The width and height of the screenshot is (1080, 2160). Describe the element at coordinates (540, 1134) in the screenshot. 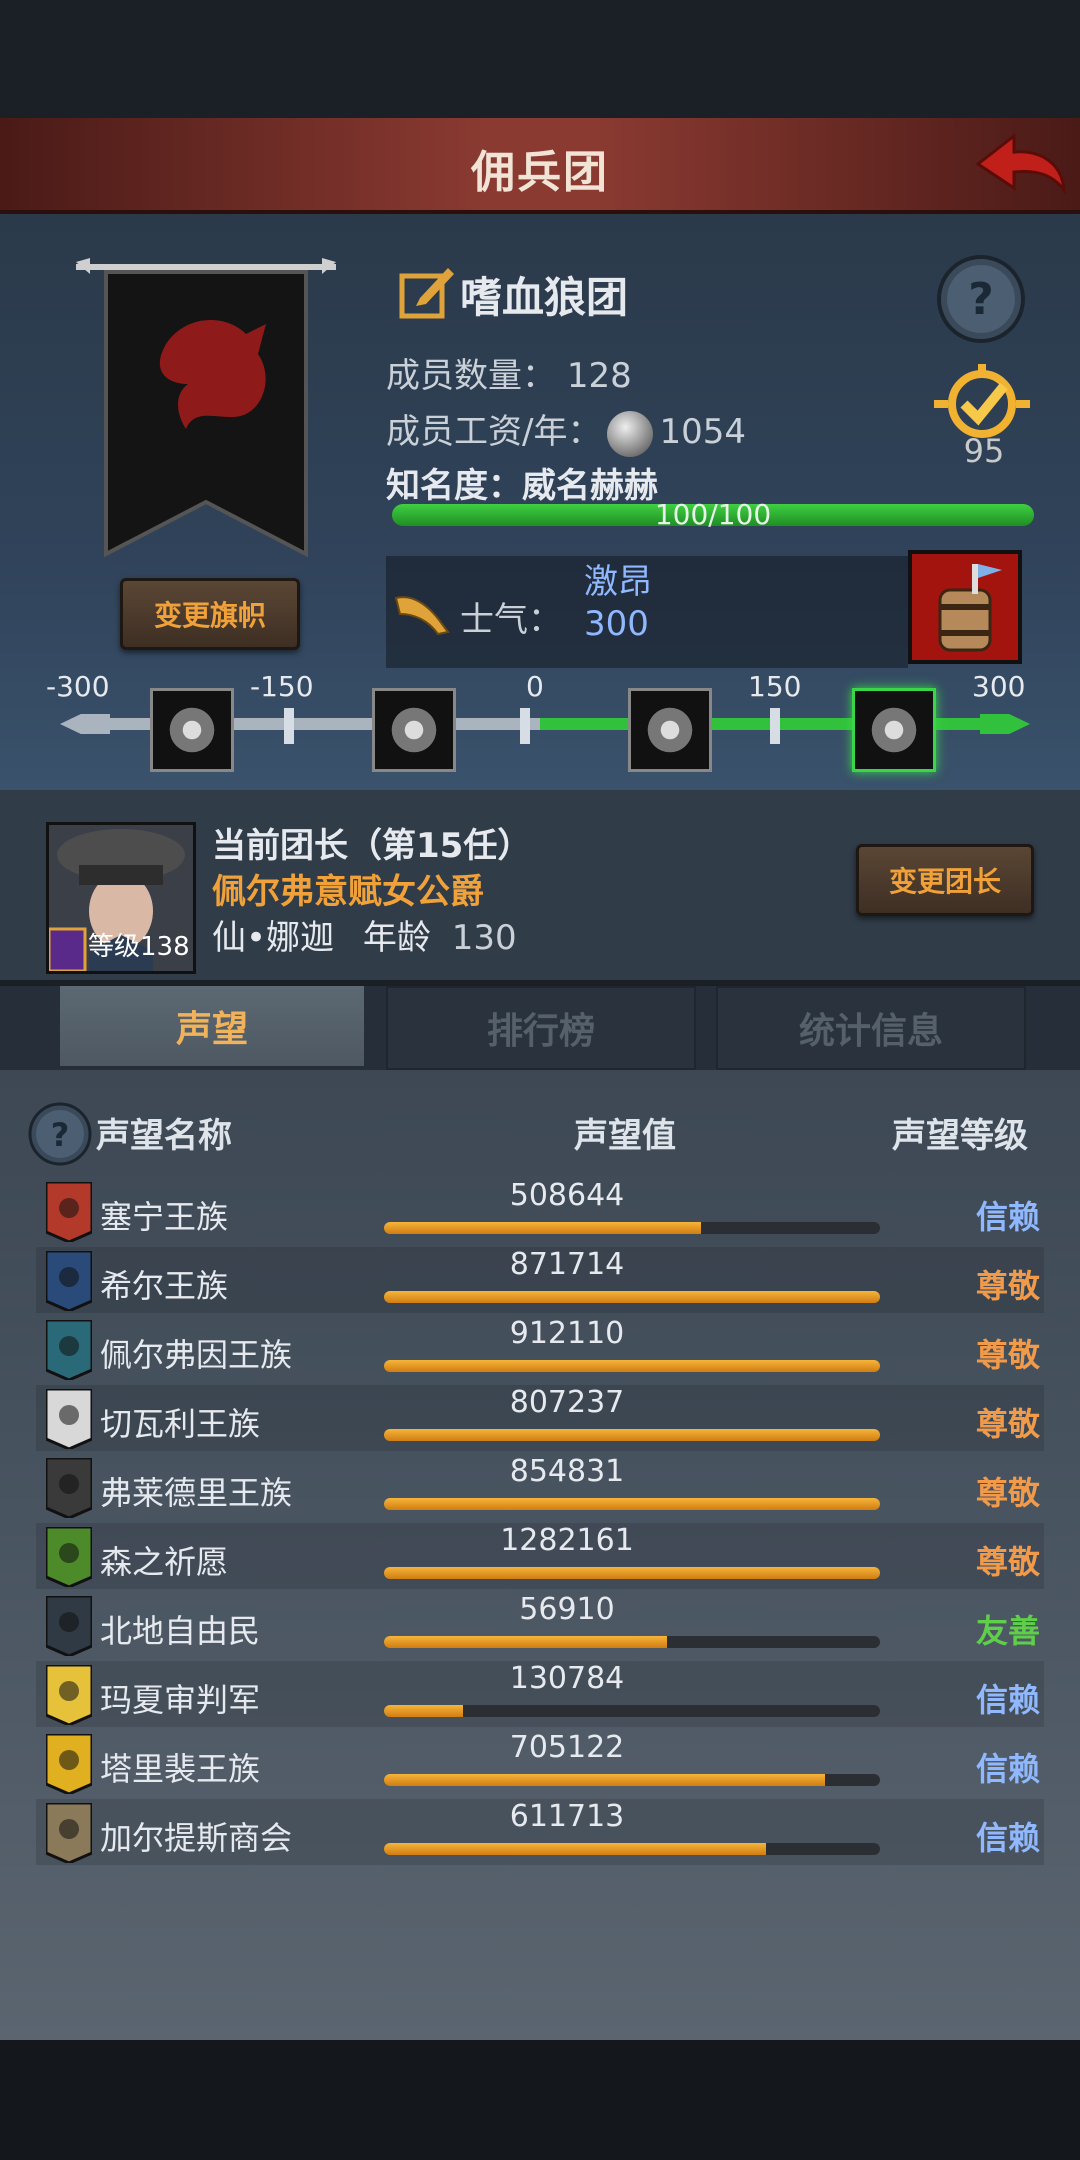

I see `list-header: ? 声望名称 声望值 声望等级` at that location.